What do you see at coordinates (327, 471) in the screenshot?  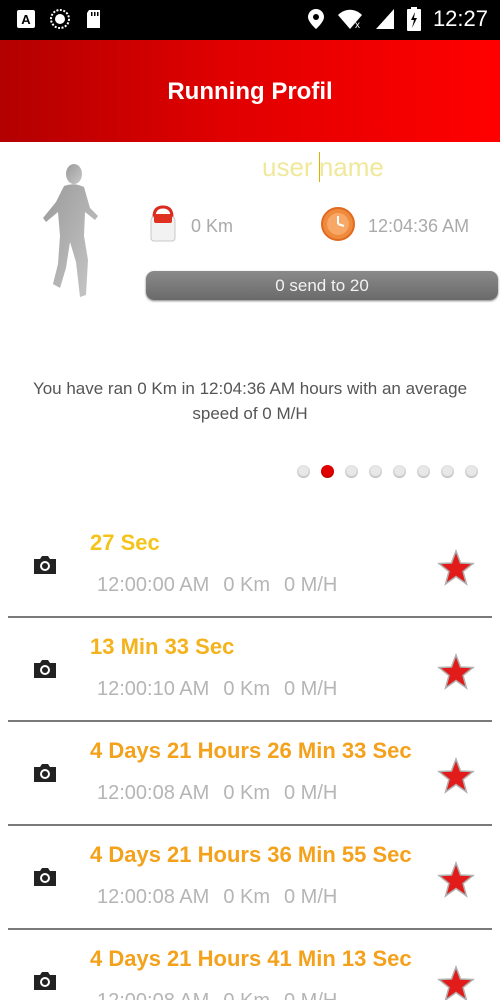 I see `page-dot-active` at bounding box center [327, 471].